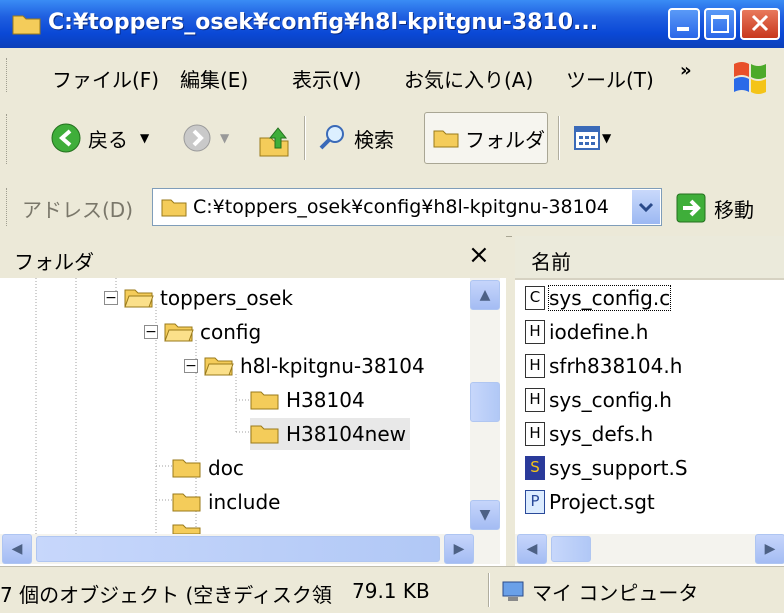 This screenshot has width=784, height=613. I want to click on status-location: マイ コンピュータ, so click(599, 591).